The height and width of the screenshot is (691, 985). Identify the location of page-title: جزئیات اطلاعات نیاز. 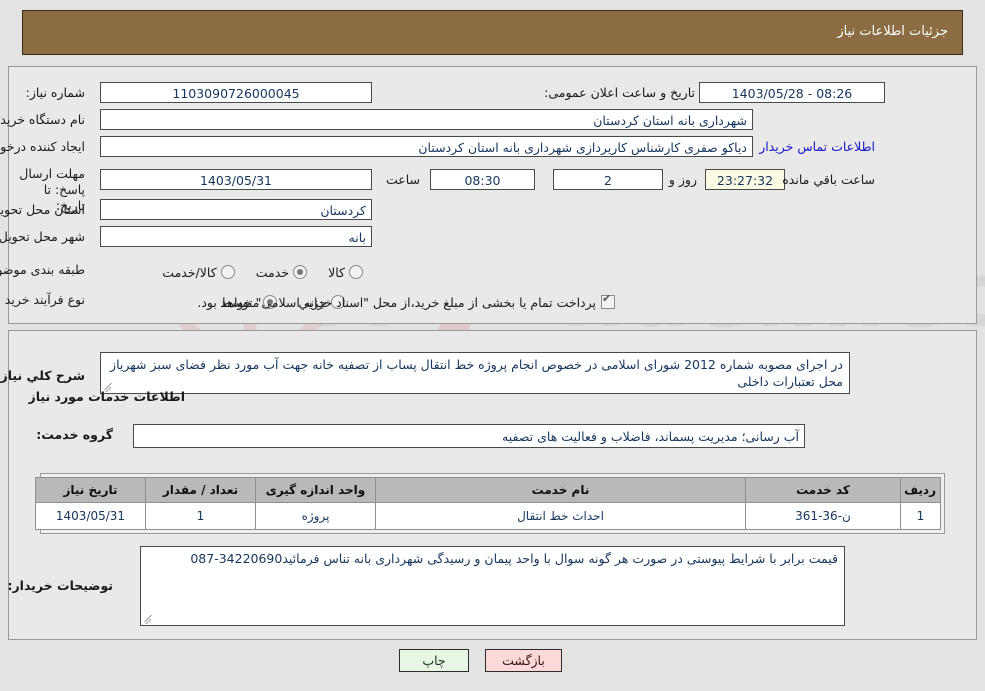
(892, 31).